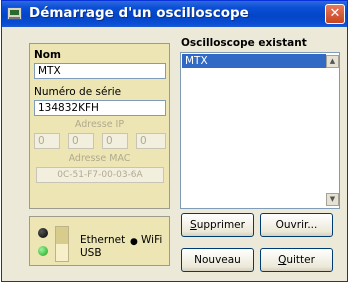  Describe the element at coordinates (14, 13) in the screenshot. I see `oscilloscope-app-icon` at that location.